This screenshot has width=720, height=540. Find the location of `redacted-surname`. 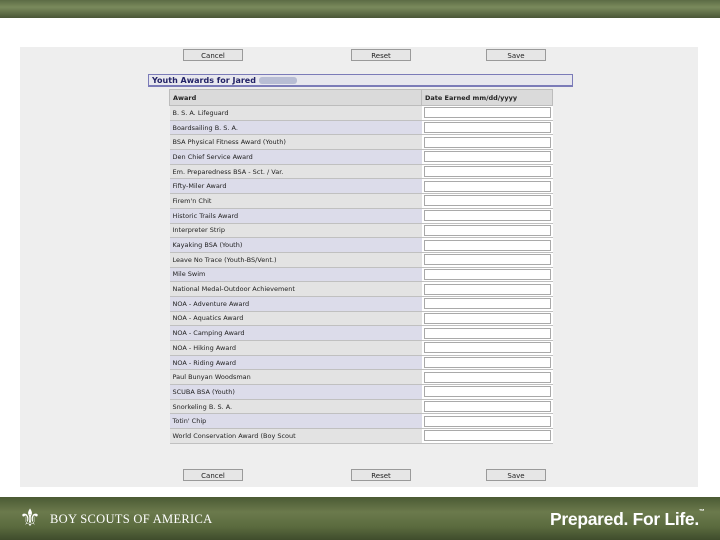

redacted-surname is located at coordinates (277, 80).